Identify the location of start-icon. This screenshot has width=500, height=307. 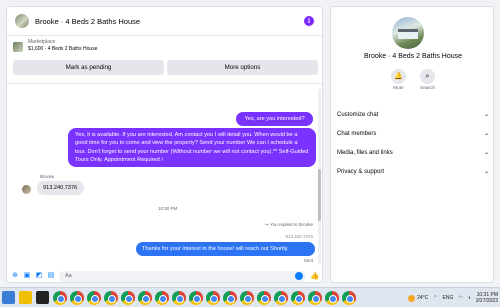
(8, 297).